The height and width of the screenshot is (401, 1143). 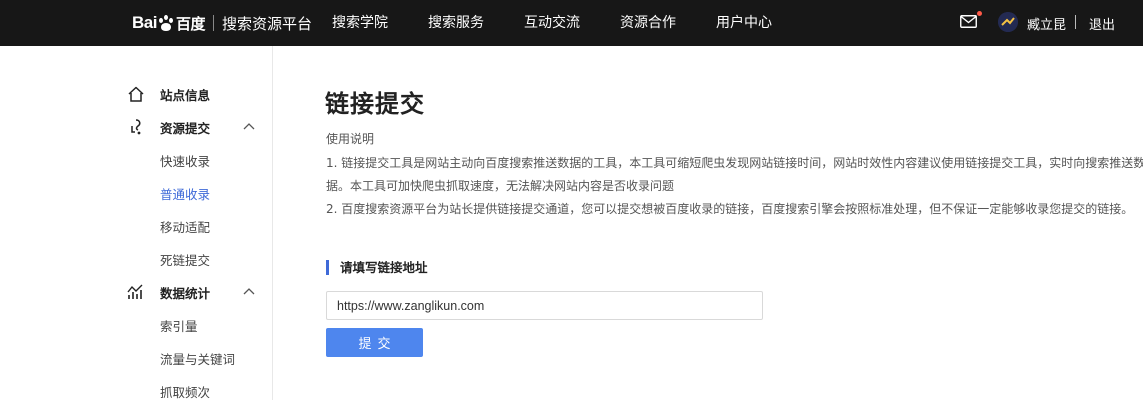 I want to click on sidebar-group-resource-submit: 资源提交, so click(x=200, y=127).